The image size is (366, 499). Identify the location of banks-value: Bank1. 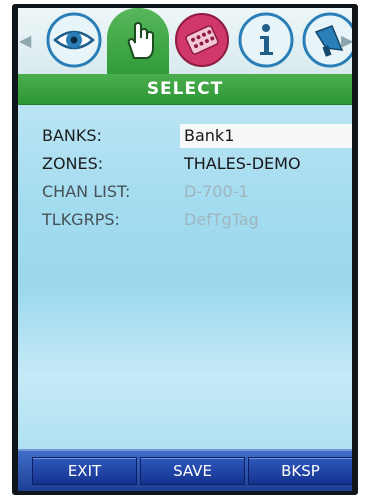
(266, 136).